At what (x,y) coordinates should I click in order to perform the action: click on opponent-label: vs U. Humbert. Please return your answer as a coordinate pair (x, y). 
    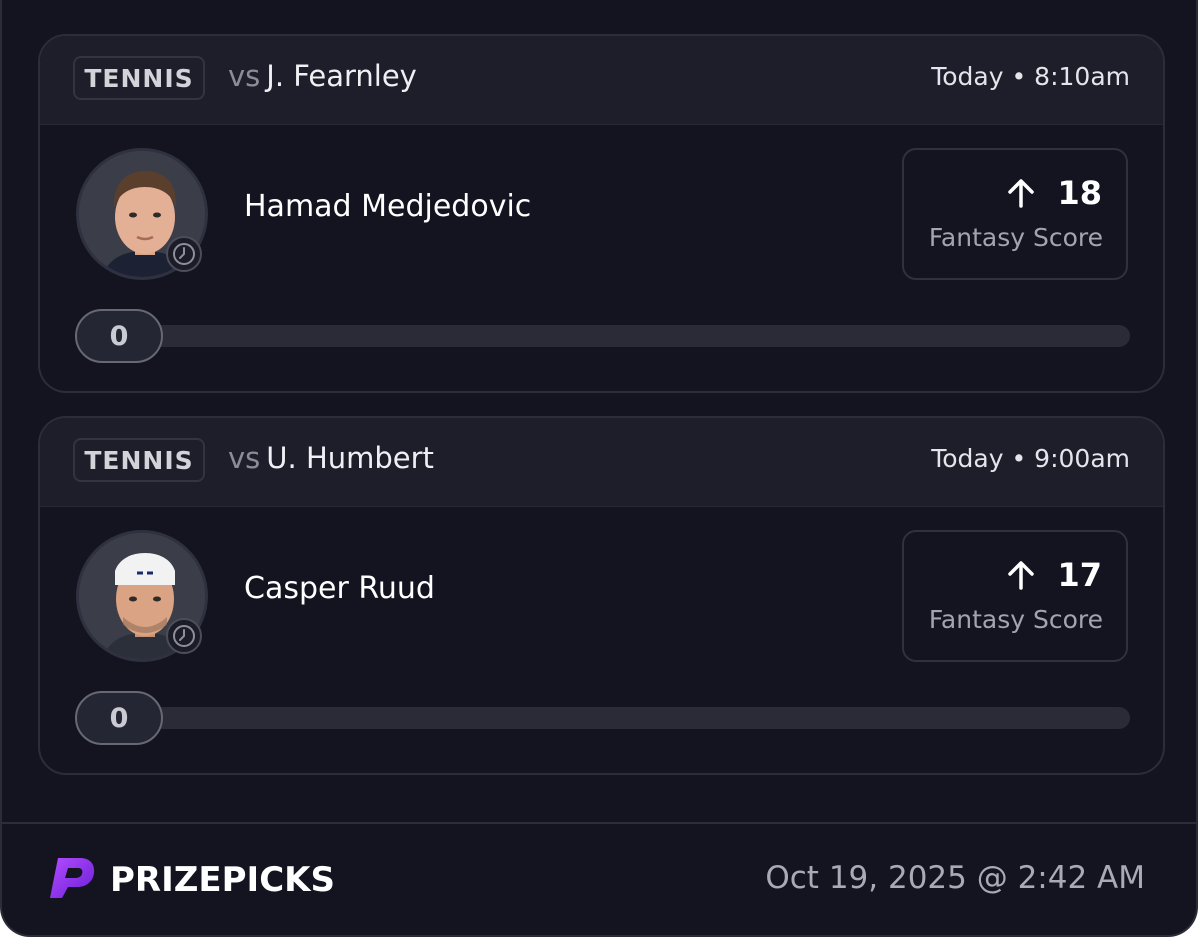
    Looking at the image, I should click on (331, 458).